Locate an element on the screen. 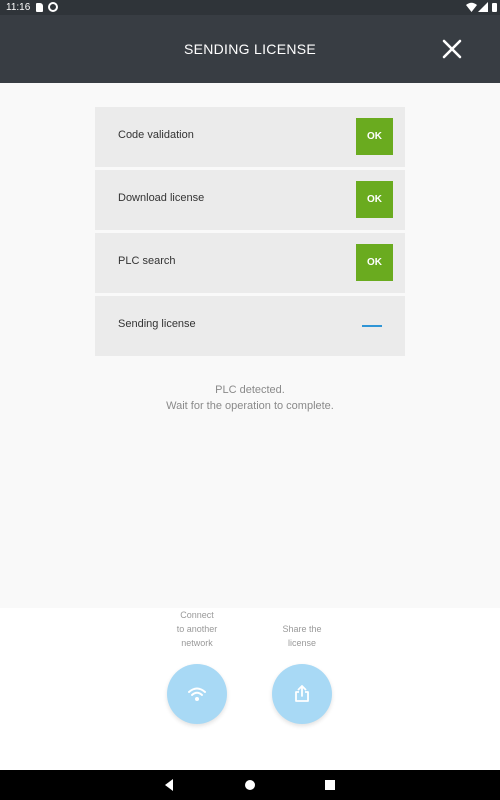 This screenshot has height=800, width=500. close-icon is located at coordinates (452, 49).